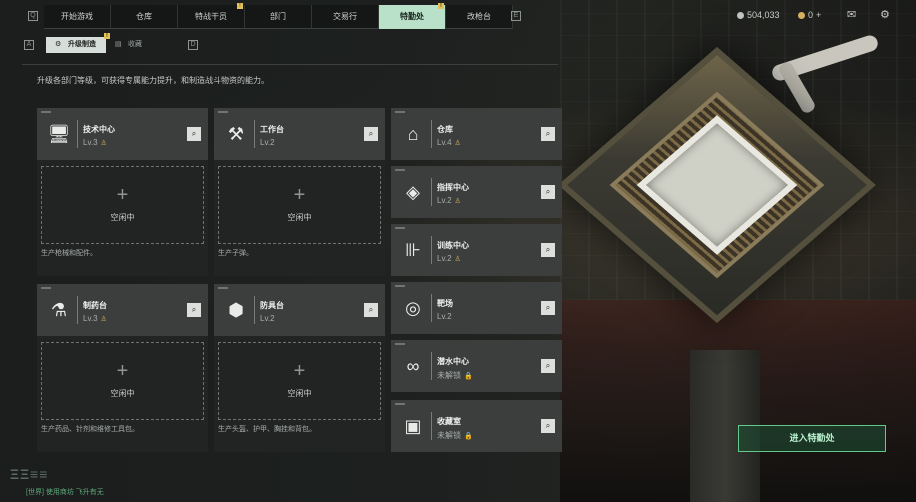  What do you see at coordinates (65, 492) in the screenshot?
I see `chat-message: [世界] 使用商坊 飞升有无` at bounding box center [65, 492].